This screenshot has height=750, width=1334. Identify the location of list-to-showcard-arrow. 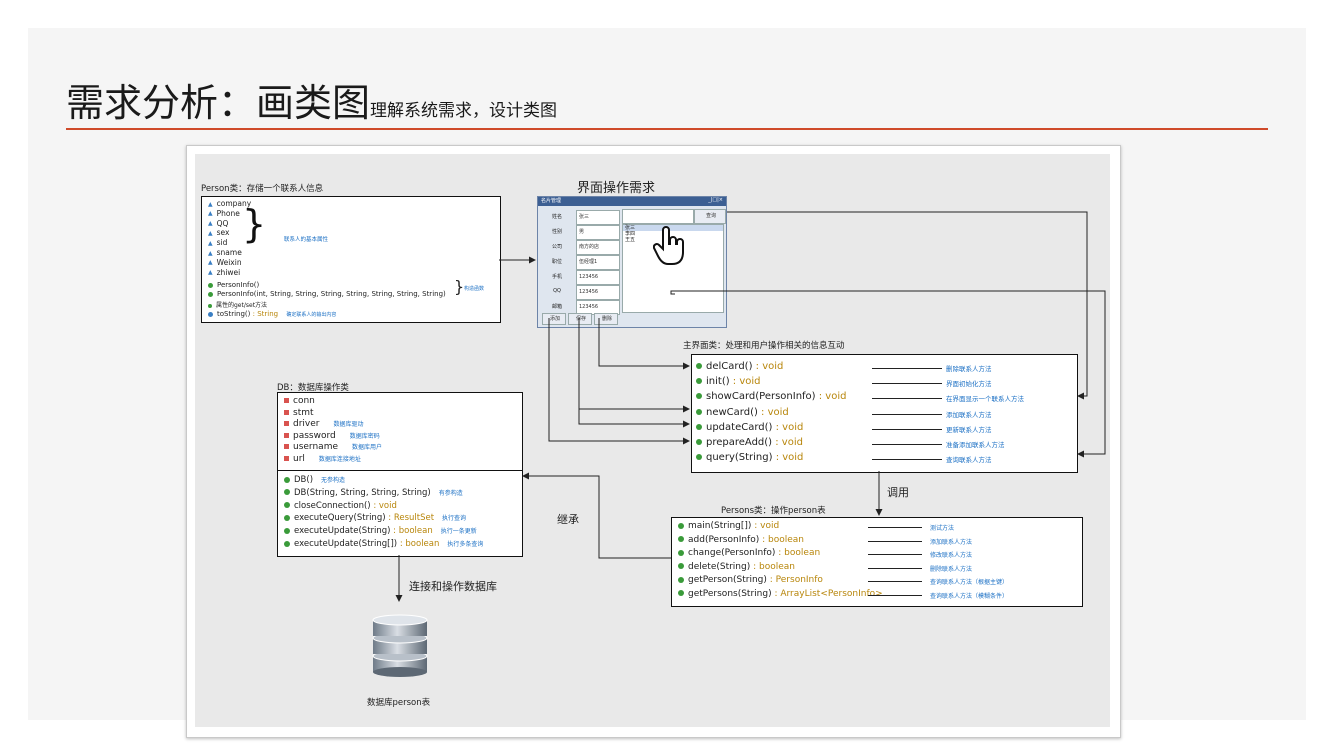
(888, 374).